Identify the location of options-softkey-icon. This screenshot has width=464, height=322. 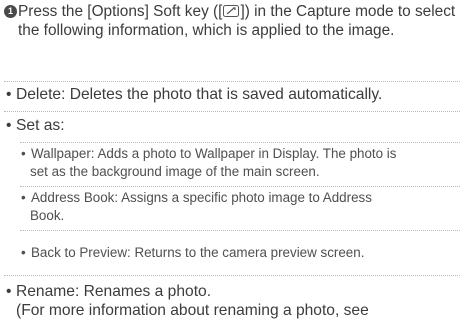
(231, 10).